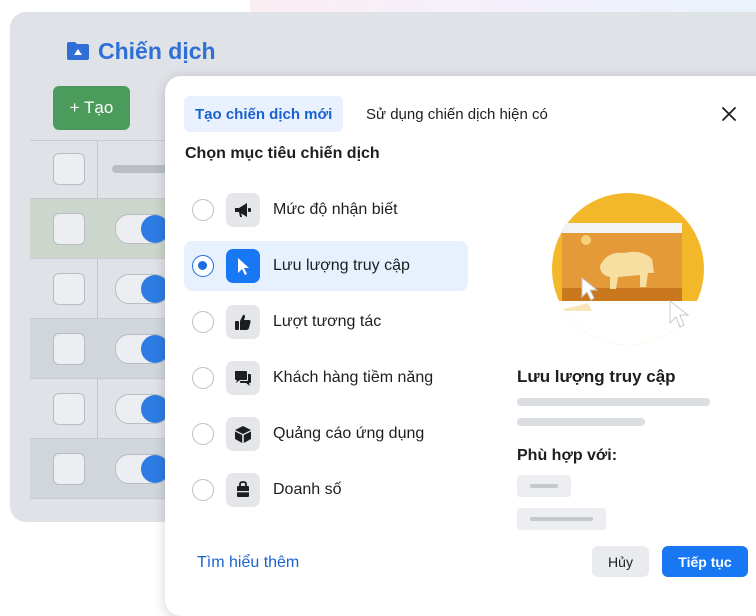 The image size is (756, 616). Describe the element at coordinates (335, 209) in the screenshot. I see `objective-label: Mức độ nhận biết` at that location.